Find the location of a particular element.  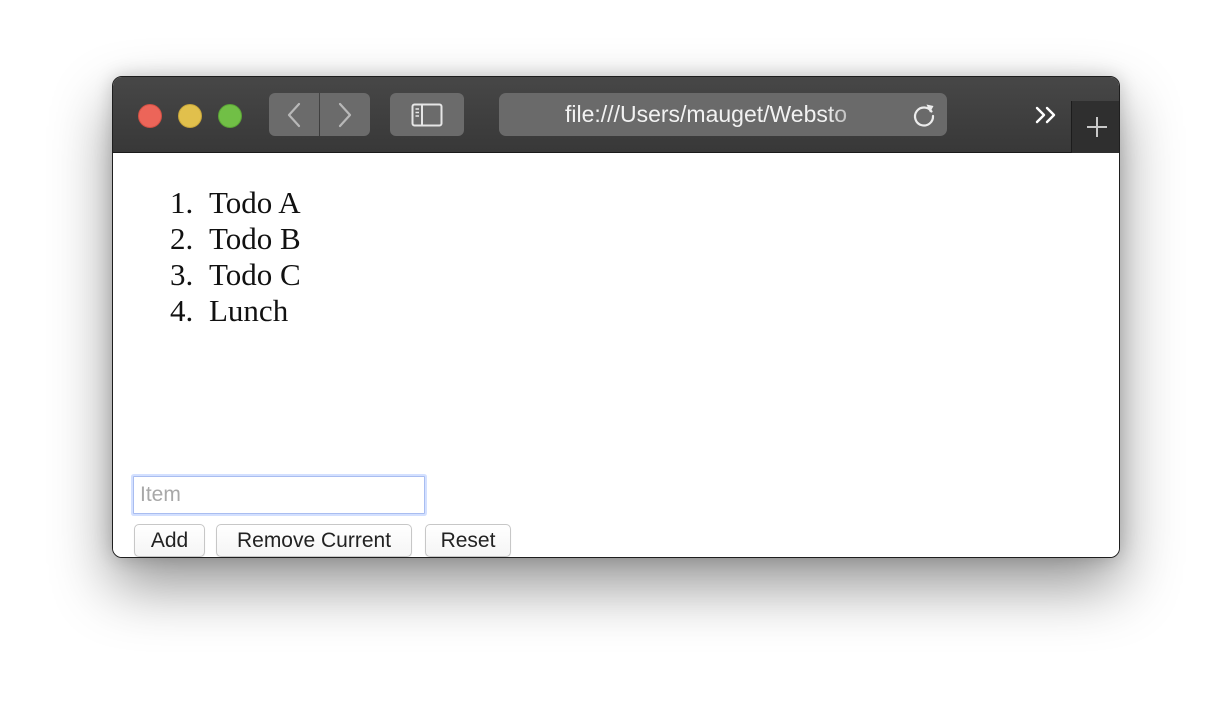

chevron-right-icon is located at coordinates (345, 114).